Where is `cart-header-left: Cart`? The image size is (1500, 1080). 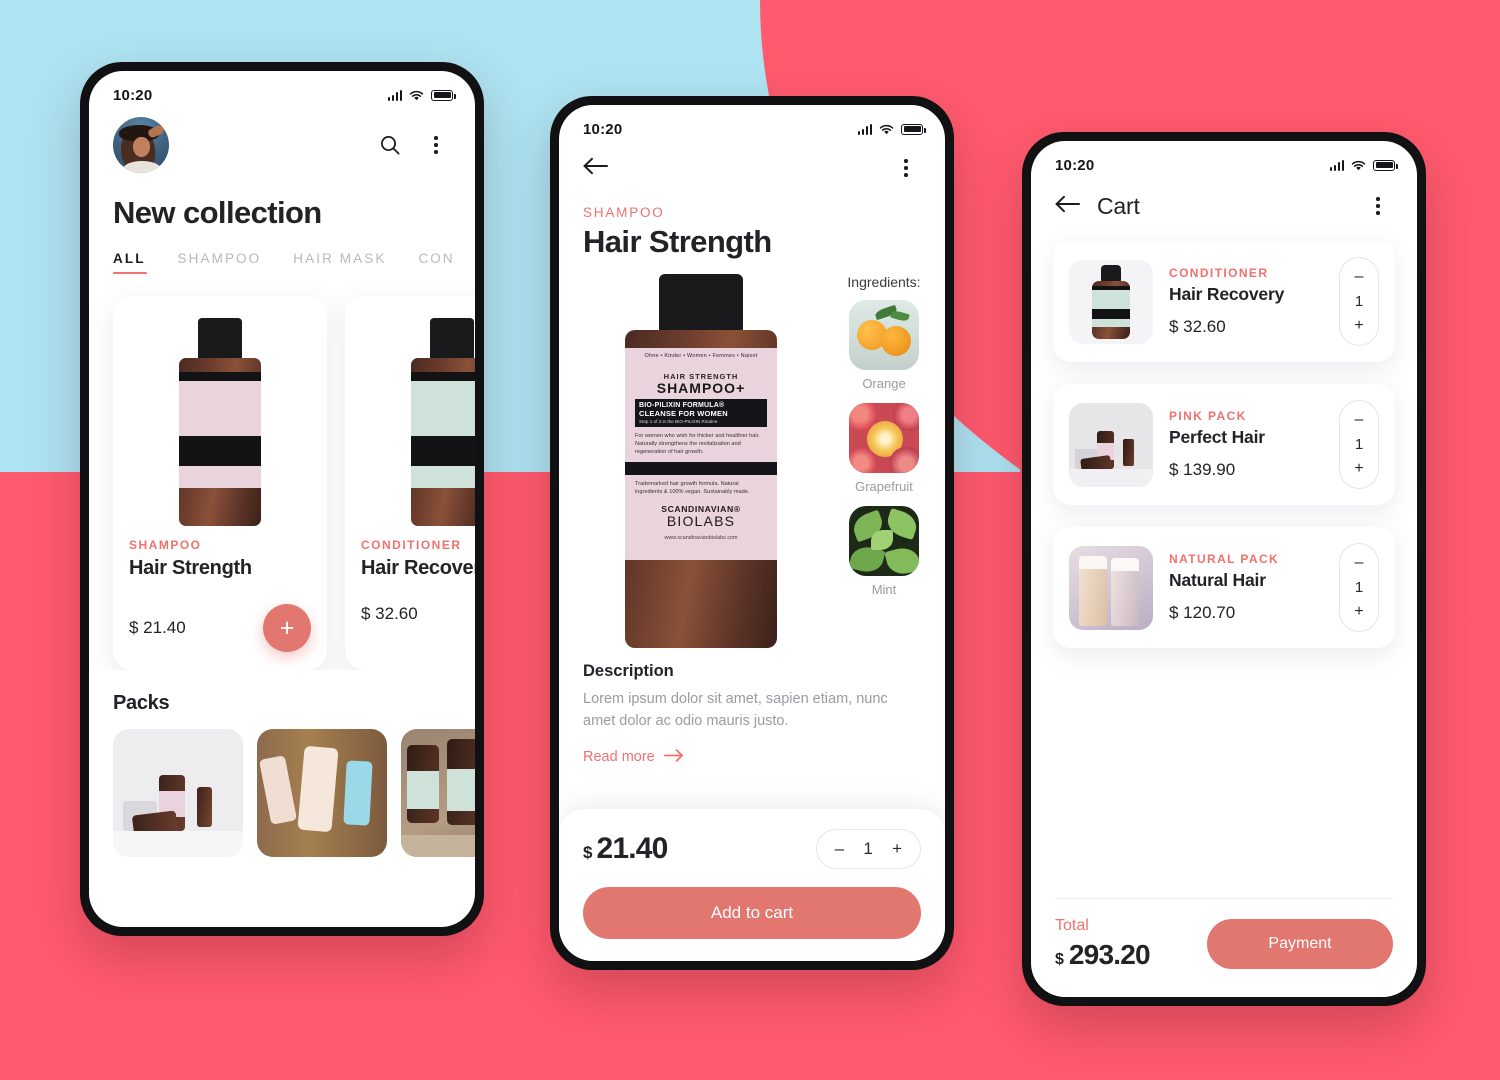
cart-header-left: Cart is located at coordinates (1097, 206).